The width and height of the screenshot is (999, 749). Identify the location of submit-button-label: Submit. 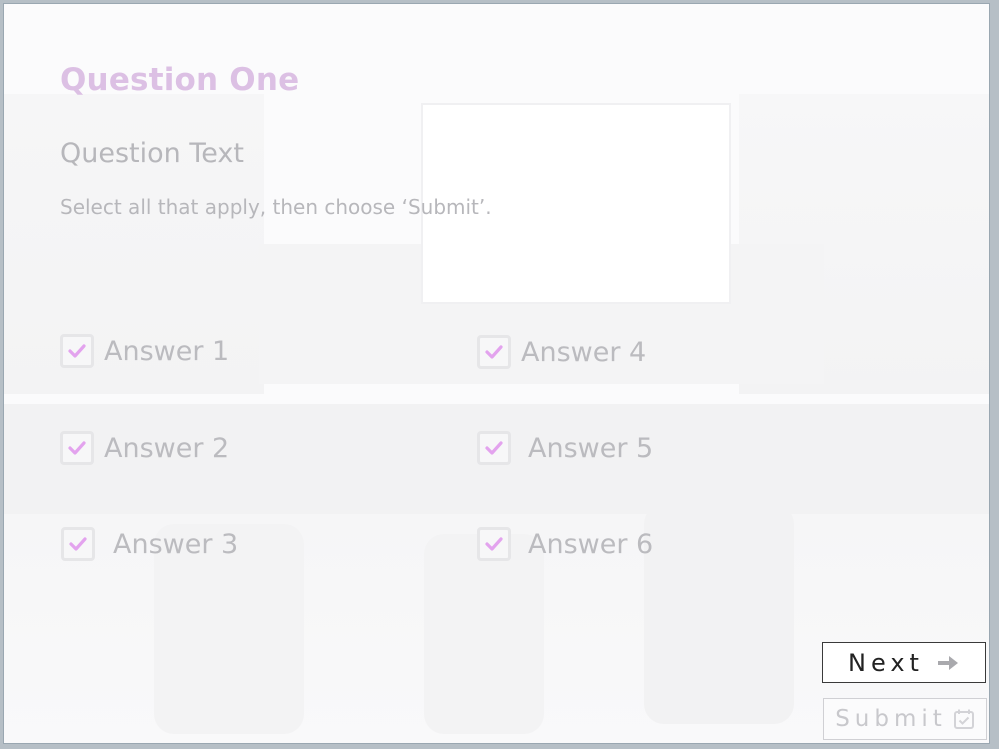
(891, 719).